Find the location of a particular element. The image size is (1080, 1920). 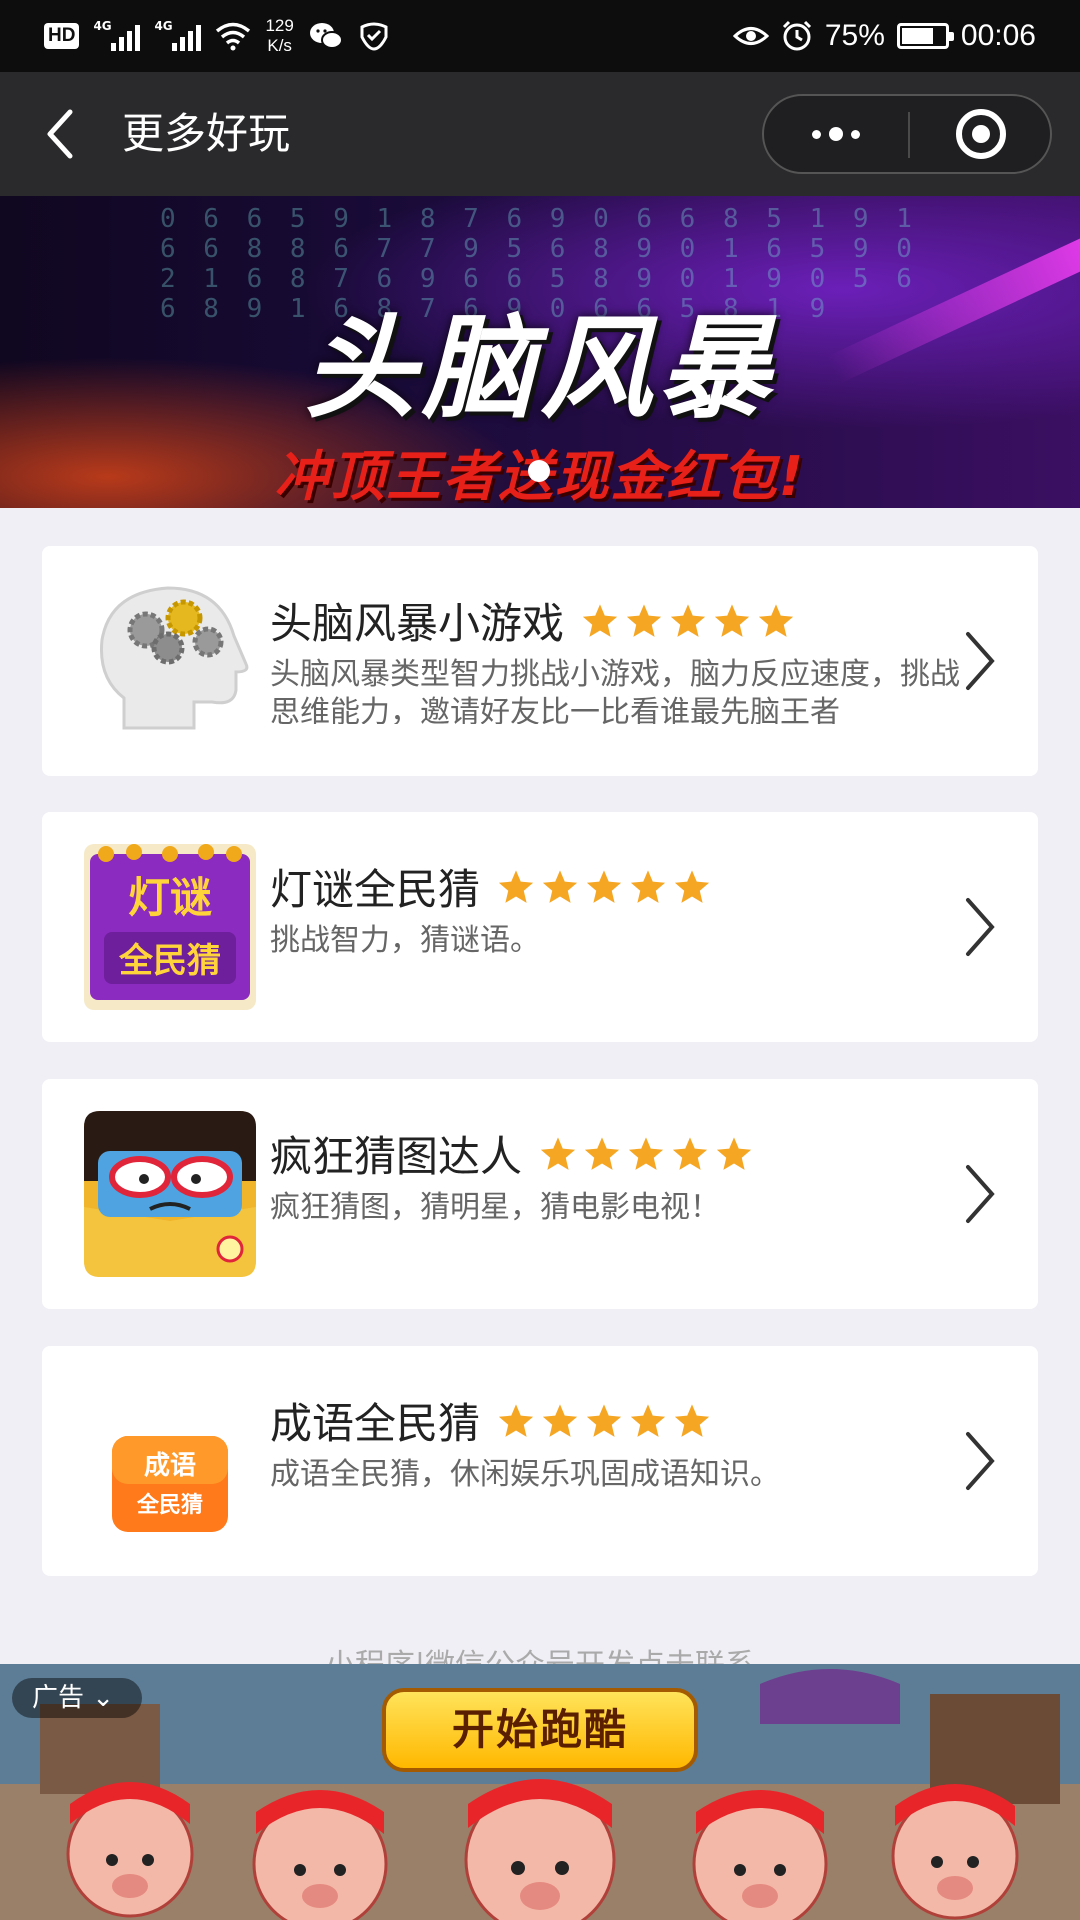

eye-icon is located at coordinates (750, 36).